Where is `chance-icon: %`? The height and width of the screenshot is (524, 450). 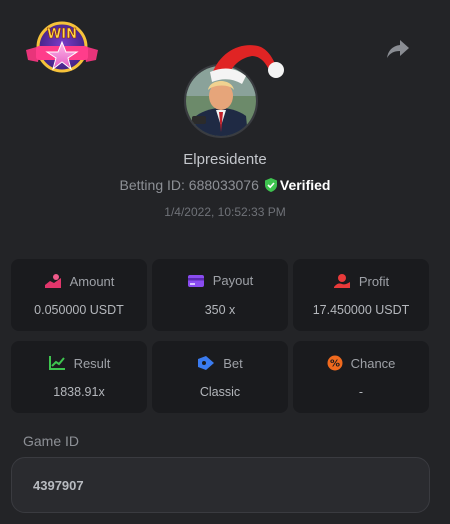 chance-icon: % is located at coordinates (335, 364).